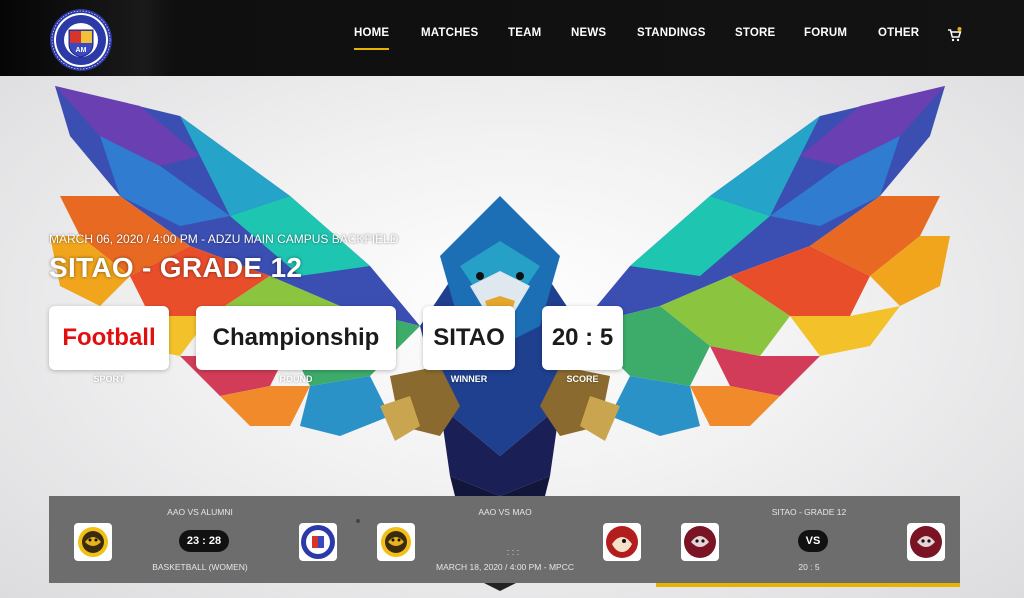 The image size is (1024, 598). Describe the element at coordinates (505, 567) in the screenshot. I see `slide-2-subtitle: MARCH 18, 2020 / 4:00 PM - MPCC` at that location.